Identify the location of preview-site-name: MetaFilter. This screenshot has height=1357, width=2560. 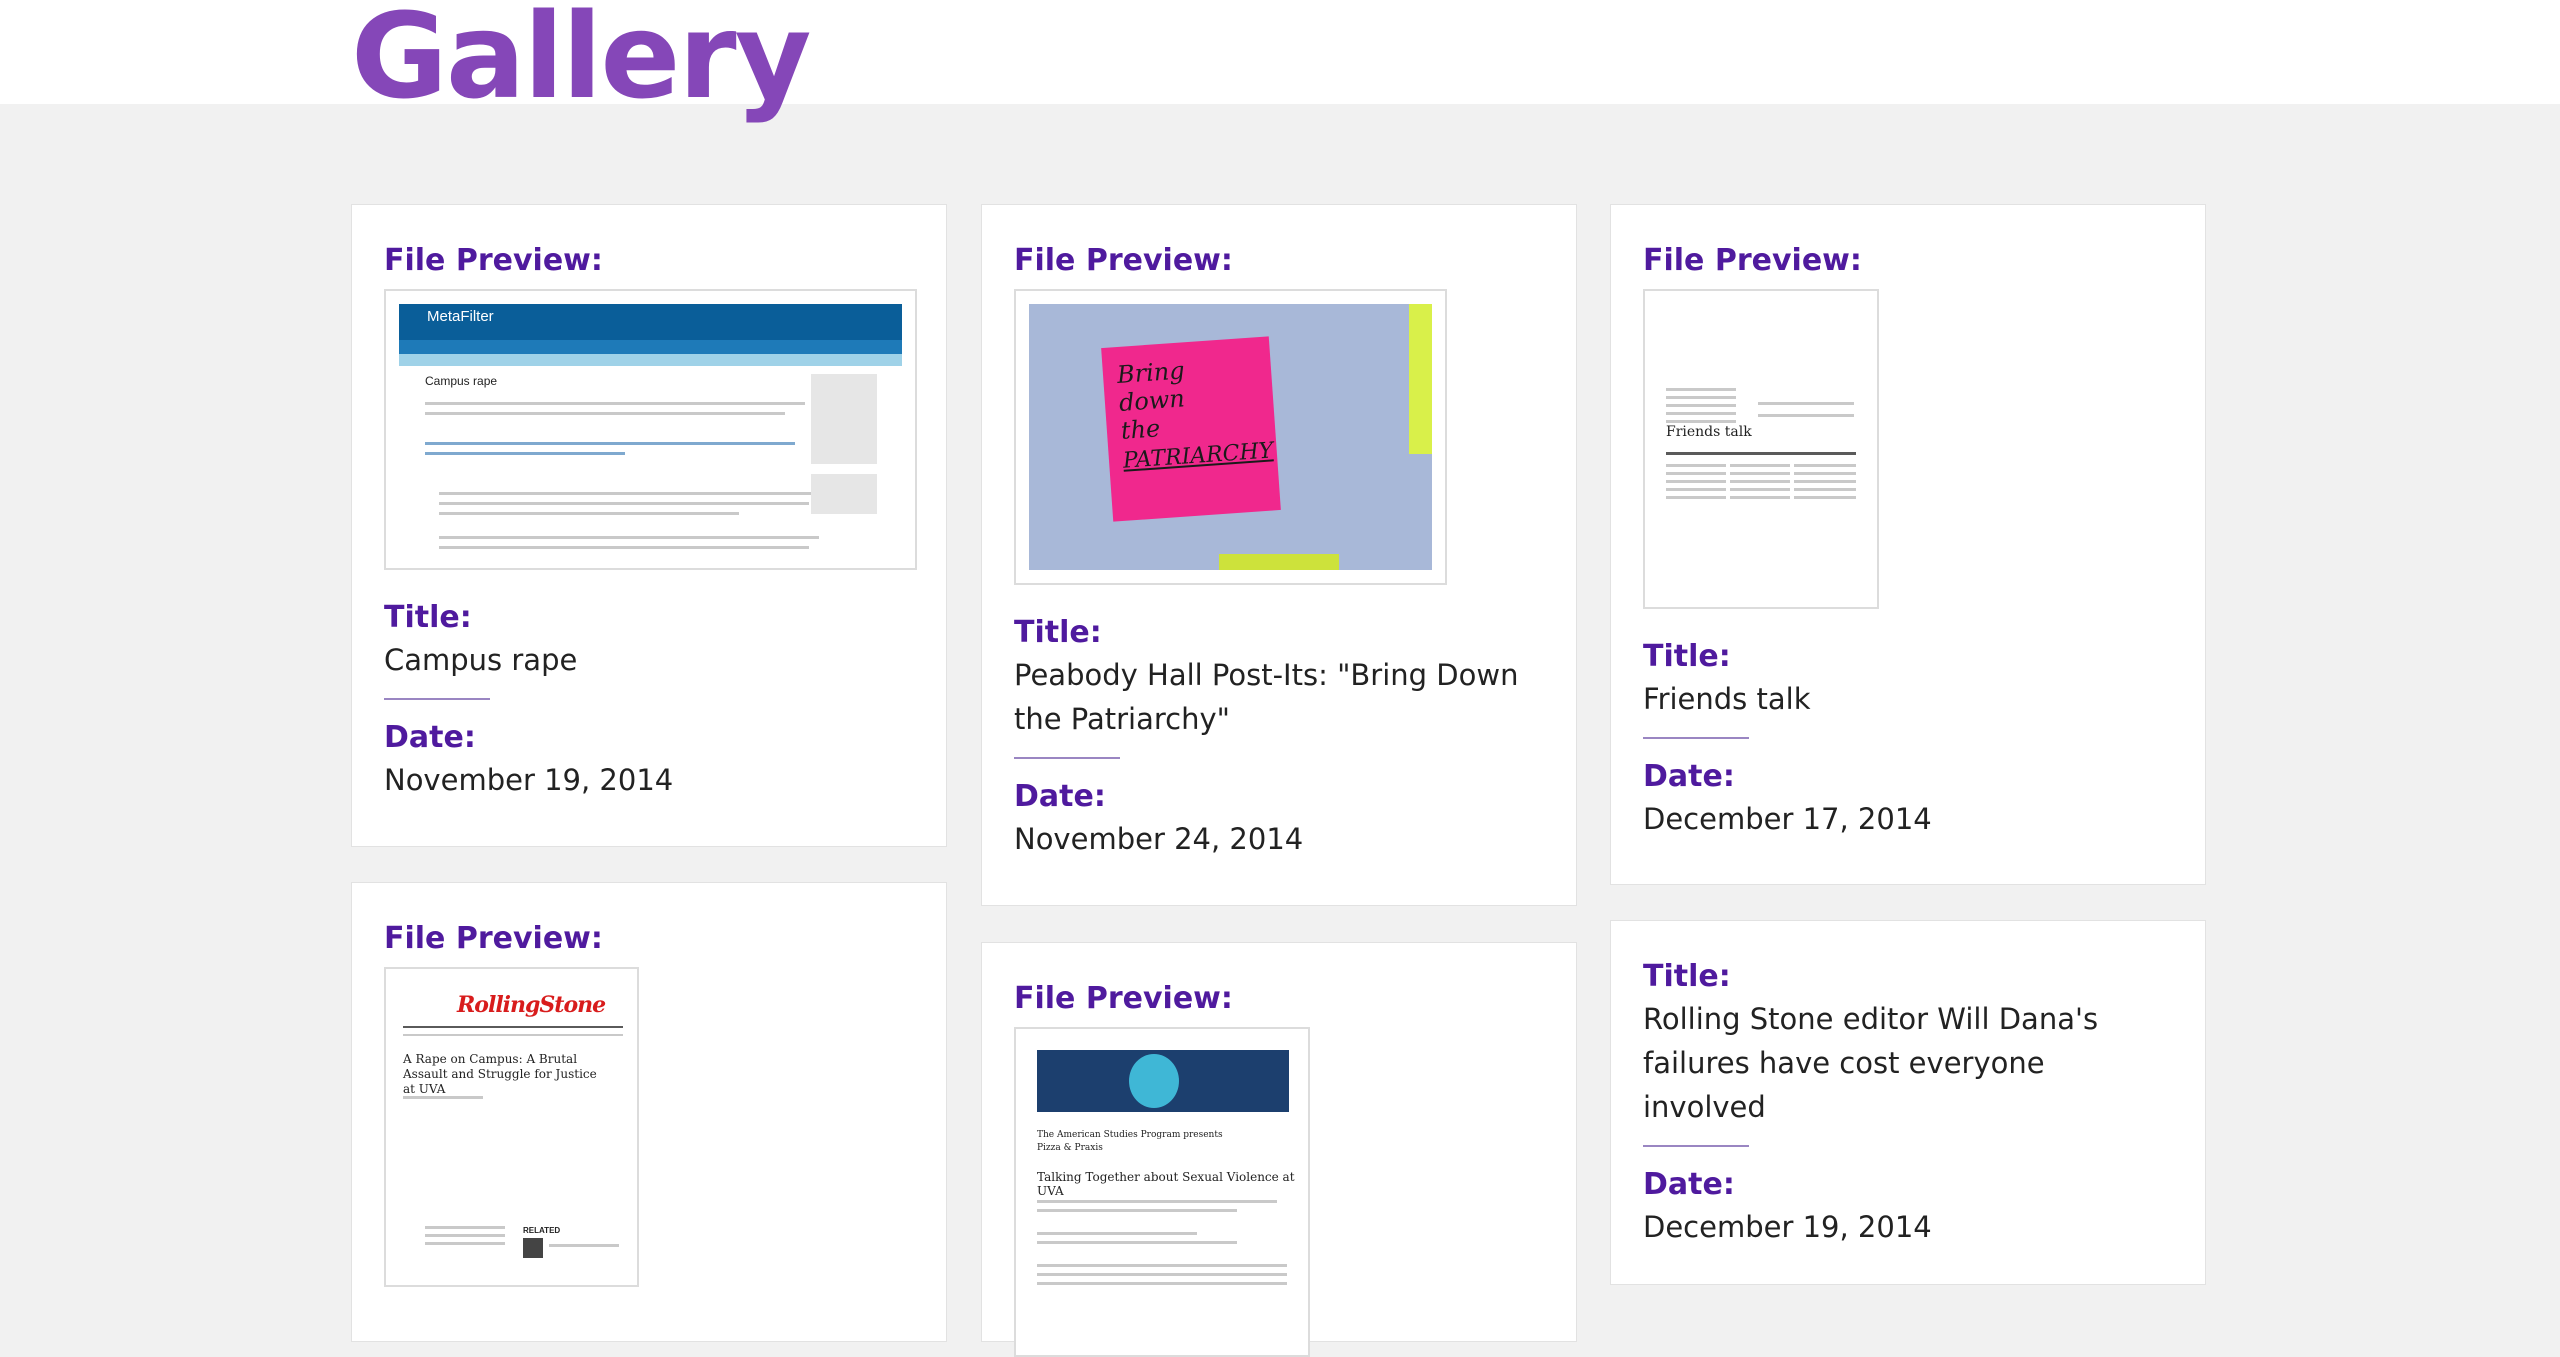
(460, 316).